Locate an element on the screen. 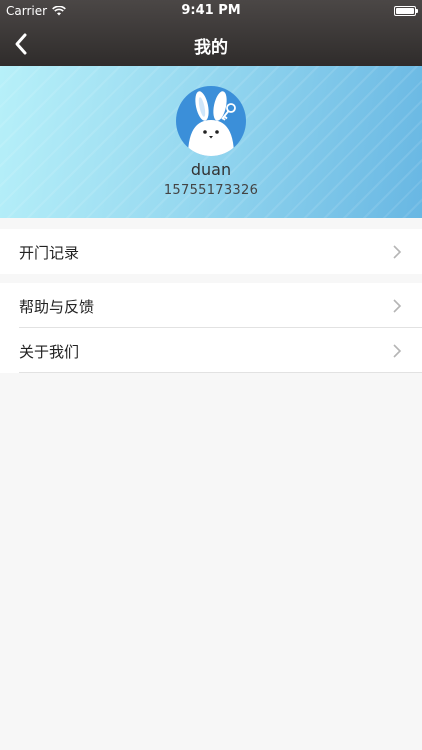  status-time: 9:41 PM is located at coordinates (211, 10).